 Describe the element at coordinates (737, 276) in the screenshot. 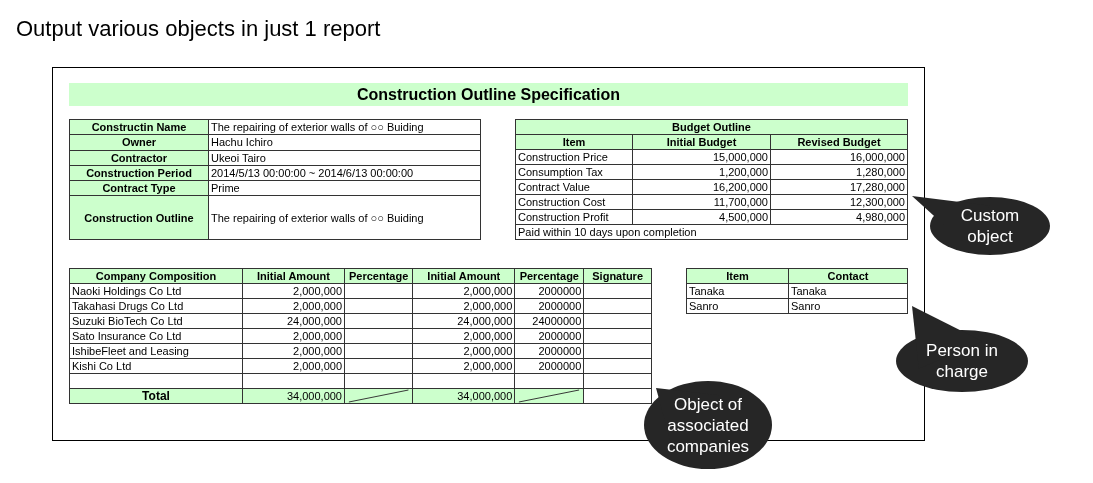

I see `column-header: Item` at that location.